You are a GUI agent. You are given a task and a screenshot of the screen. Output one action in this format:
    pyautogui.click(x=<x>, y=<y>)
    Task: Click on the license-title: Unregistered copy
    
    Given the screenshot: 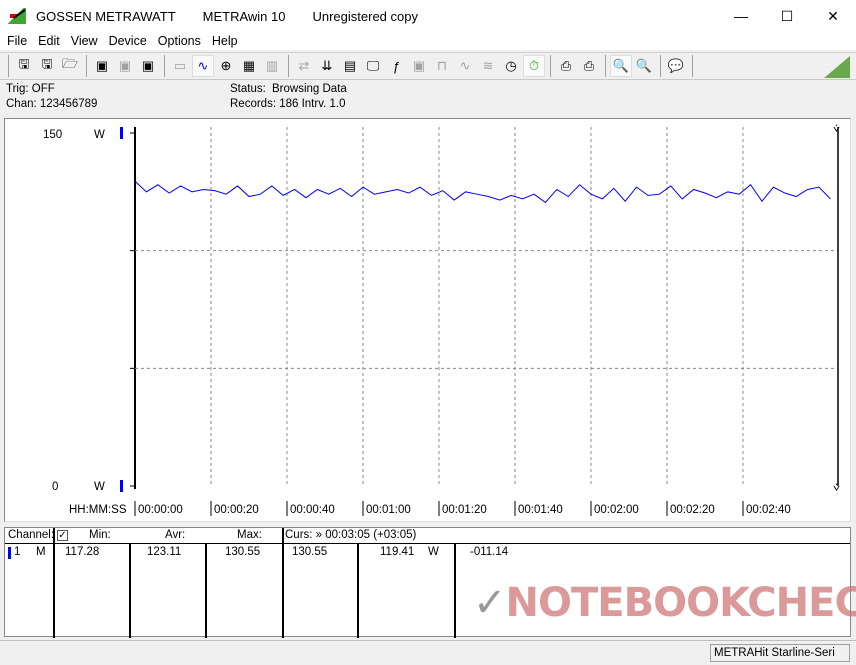 What is the action you would take?
    pyautogui.click(x=365, y=16)
    